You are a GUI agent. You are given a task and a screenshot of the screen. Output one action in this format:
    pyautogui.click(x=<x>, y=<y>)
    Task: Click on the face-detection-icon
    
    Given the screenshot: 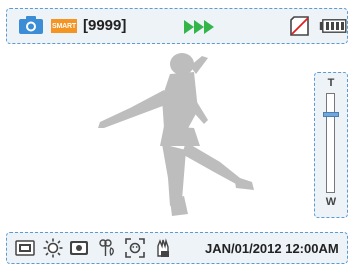 What is the action you would take?
    pyautogui.click(x=135, y=248)
    